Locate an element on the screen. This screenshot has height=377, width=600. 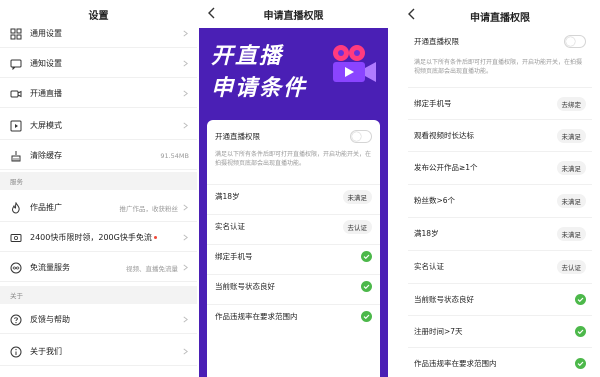
settings-item-label: 开通直播 is located at coordinates (46, 93).